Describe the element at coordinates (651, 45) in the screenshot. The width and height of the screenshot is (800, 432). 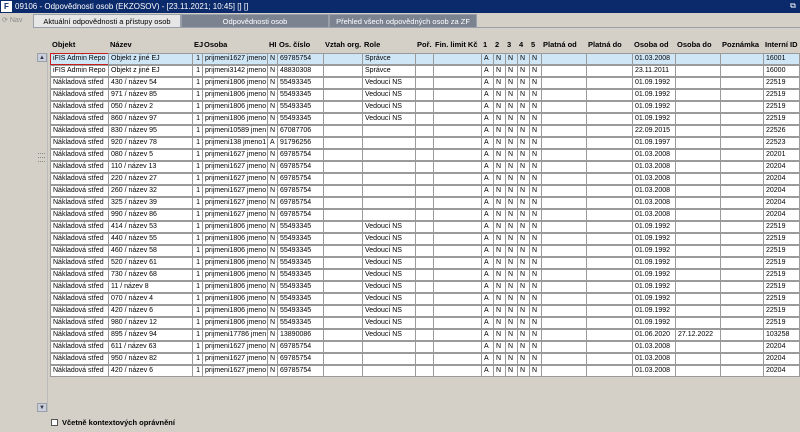
I see `column-header-osod: Osoba od` at that location.